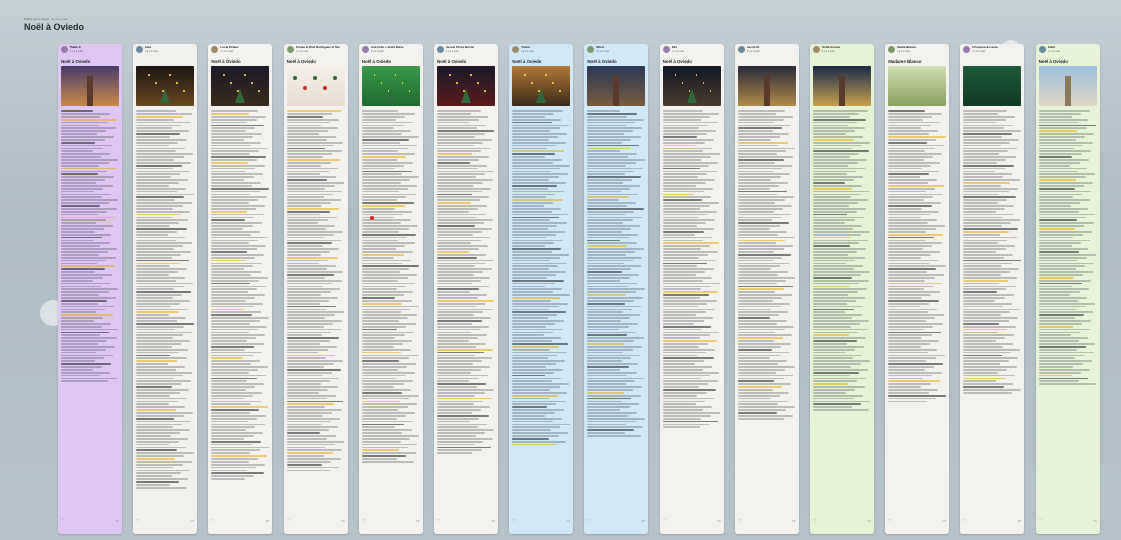 This screenshot has width=1121, height=540. Describe the element at coordinates (165, 289) in the screenshot. I see `column-2: Inés Il y a 1 mois ♡ ▭` at that location.